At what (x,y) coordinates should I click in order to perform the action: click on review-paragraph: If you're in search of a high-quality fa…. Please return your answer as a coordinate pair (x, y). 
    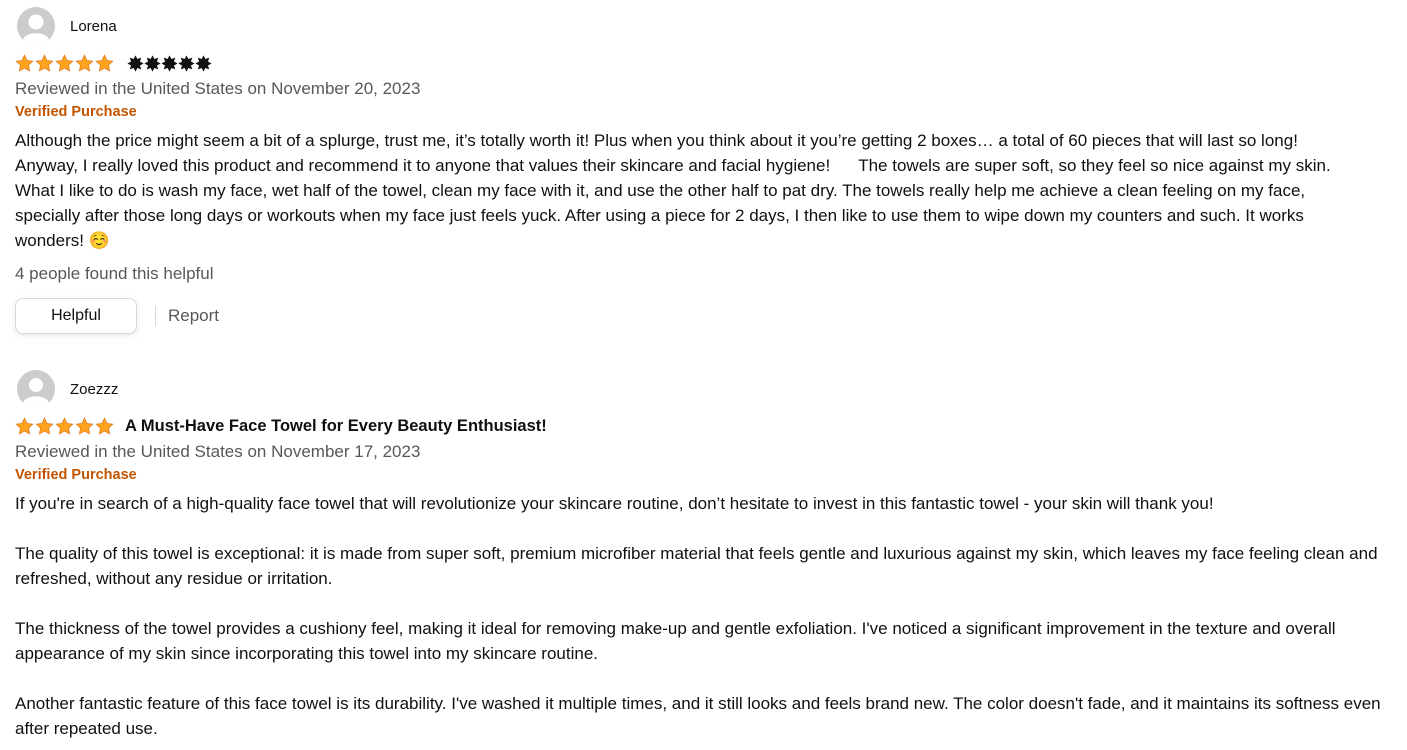
    Looking at the image, I should click on (614, 503).